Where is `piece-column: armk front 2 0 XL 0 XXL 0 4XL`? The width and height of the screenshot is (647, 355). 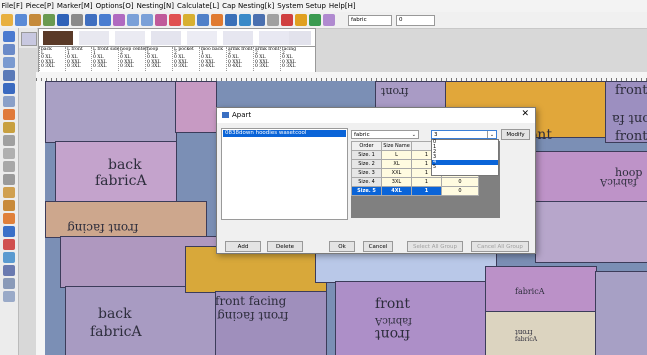
piece-column: armk front 2 0 XL 0 XXL 0 4XL is located at coordinates (239, 60).